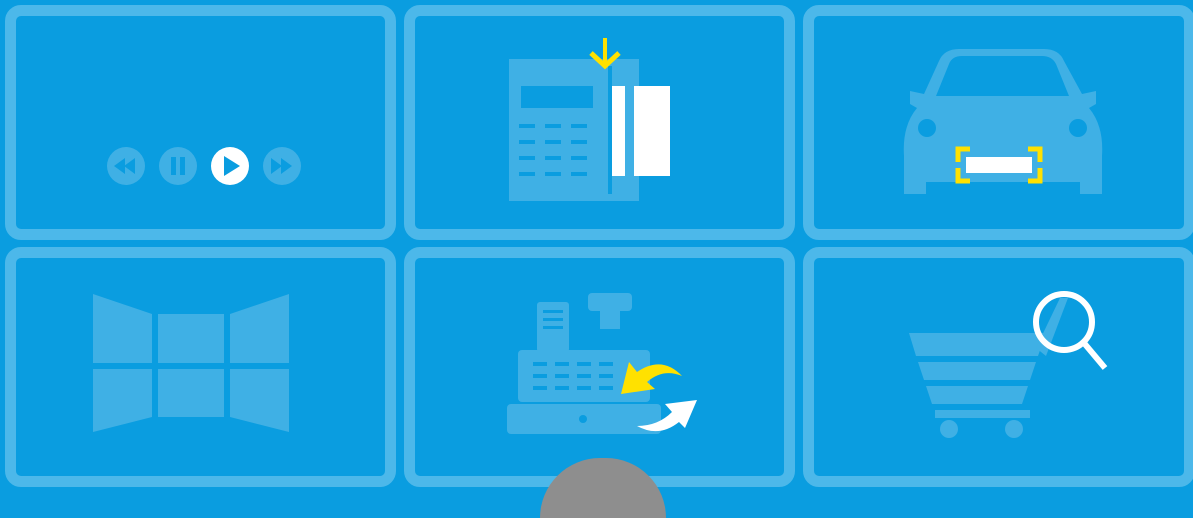 The height and width of the screenshot is (518, 1193). Describe the element at coordinates (282, 166) in the screenshot. I see `fast-forward-button-icon` at that location.